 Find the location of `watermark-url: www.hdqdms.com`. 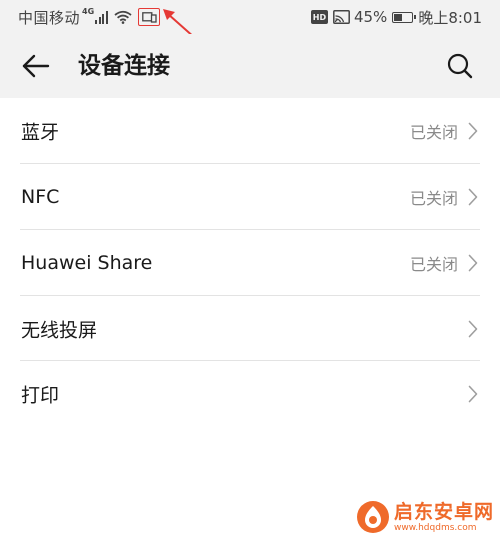

watermark-url: www.hdqdms.com is located at coordinates (435, 527).